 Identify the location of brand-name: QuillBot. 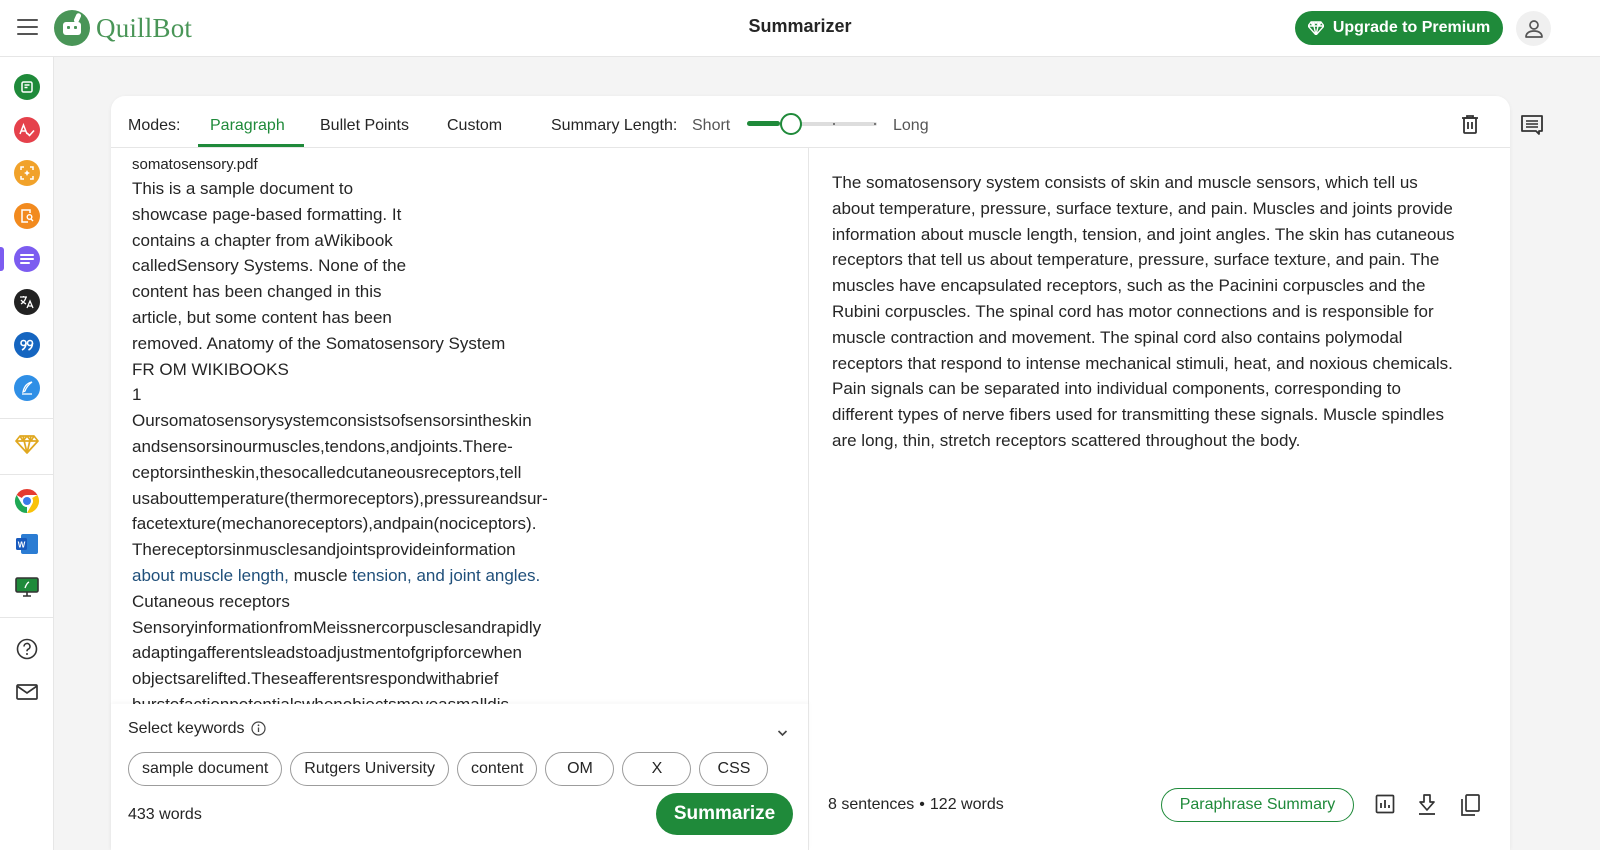
(144, 27).